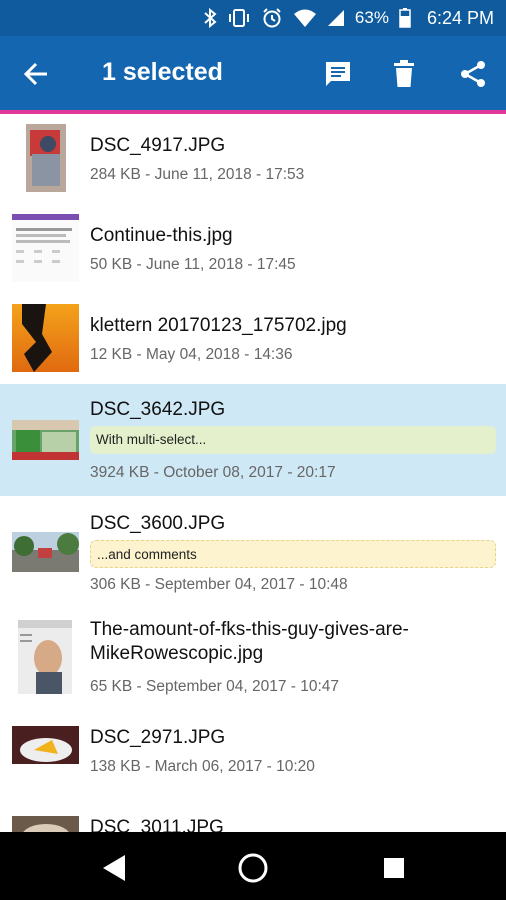  Describe the element at coordinates (215, 686) in the screenshot. I see `file-meta: 65 KB - September 04, 2017 - 10:47` at that location.